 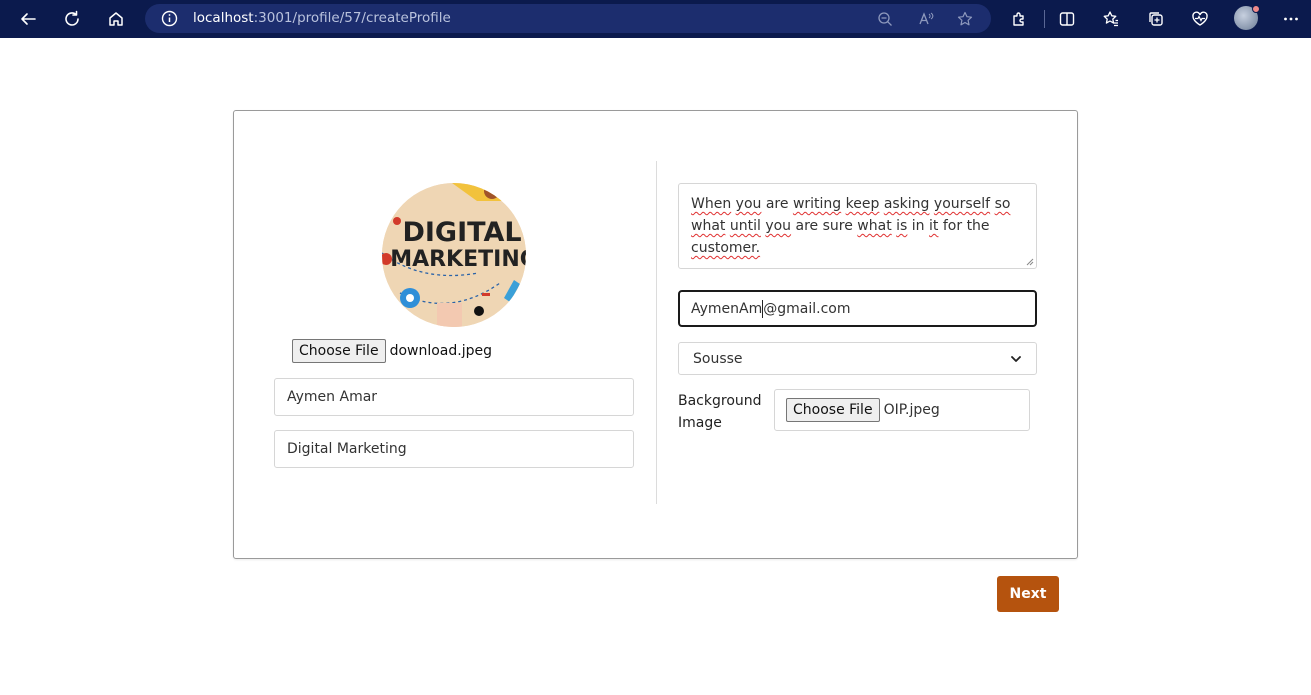 What do you see at coordinates (454, 449) in the screenshot?
I see `profession-input: Digital Marketing` at bounding box center [454, 449].